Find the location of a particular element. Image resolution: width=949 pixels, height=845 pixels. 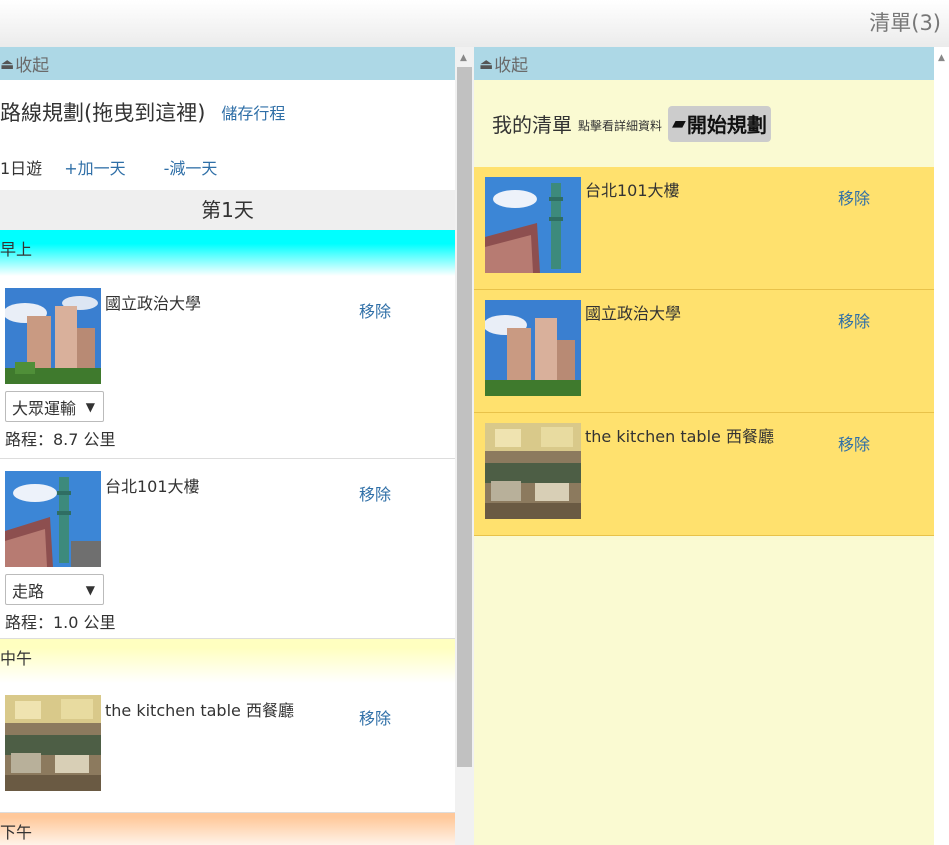

itinerary-item: the kitchen table 西餐廳 移除 is located at coordinates (227, 748).